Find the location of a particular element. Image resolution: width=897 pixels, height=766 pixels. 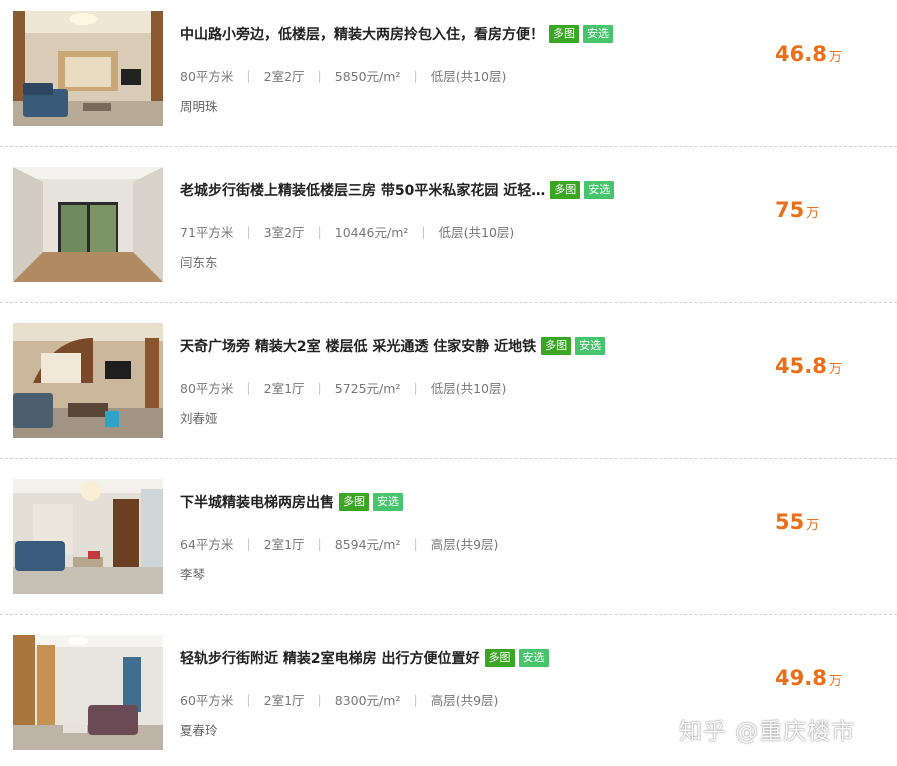

unit-price: 8594元/m² is located at coordinates (367, 544).